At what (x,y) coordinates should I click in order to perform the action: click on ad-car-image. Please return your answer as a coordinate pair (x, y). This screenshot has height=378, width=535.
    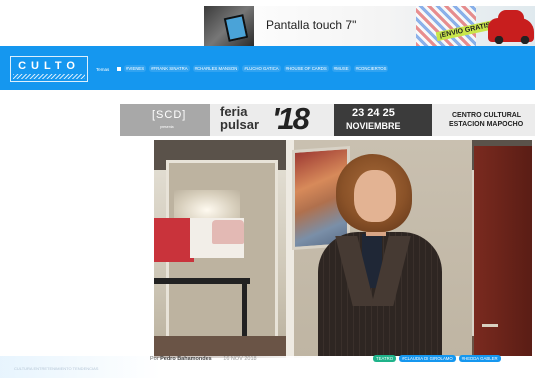
    Looking at the image, I should click on (511, 27).